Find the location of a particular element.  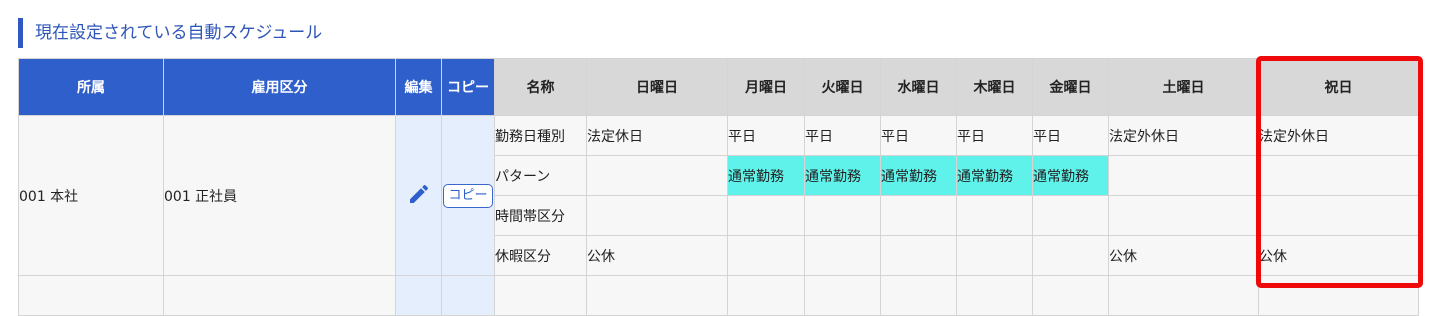

cell-fri: 通常勤務 is located at coordinates (1070, 175).